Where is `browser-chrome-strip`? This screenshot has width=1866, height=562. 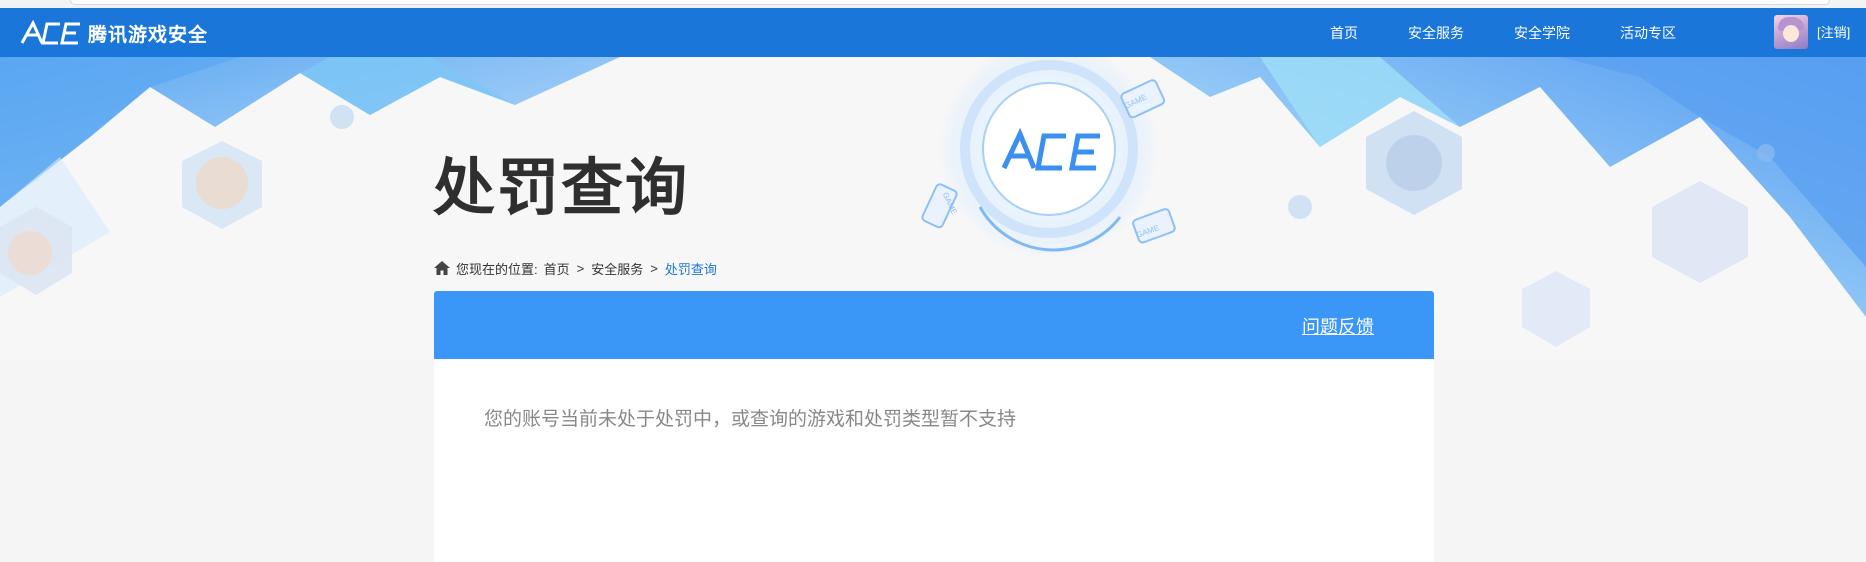
browser-chrome-strip is located at coordinates (933, 4).